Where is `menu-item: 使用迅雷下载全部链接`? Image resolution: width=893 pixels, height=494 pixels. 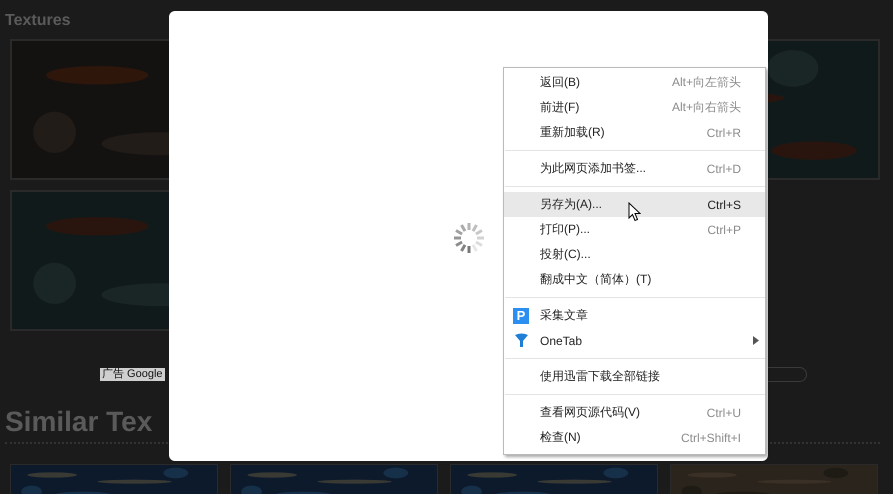
menu-item: 使用迅雷下载全部链接 is located at coordinates (634, 376).